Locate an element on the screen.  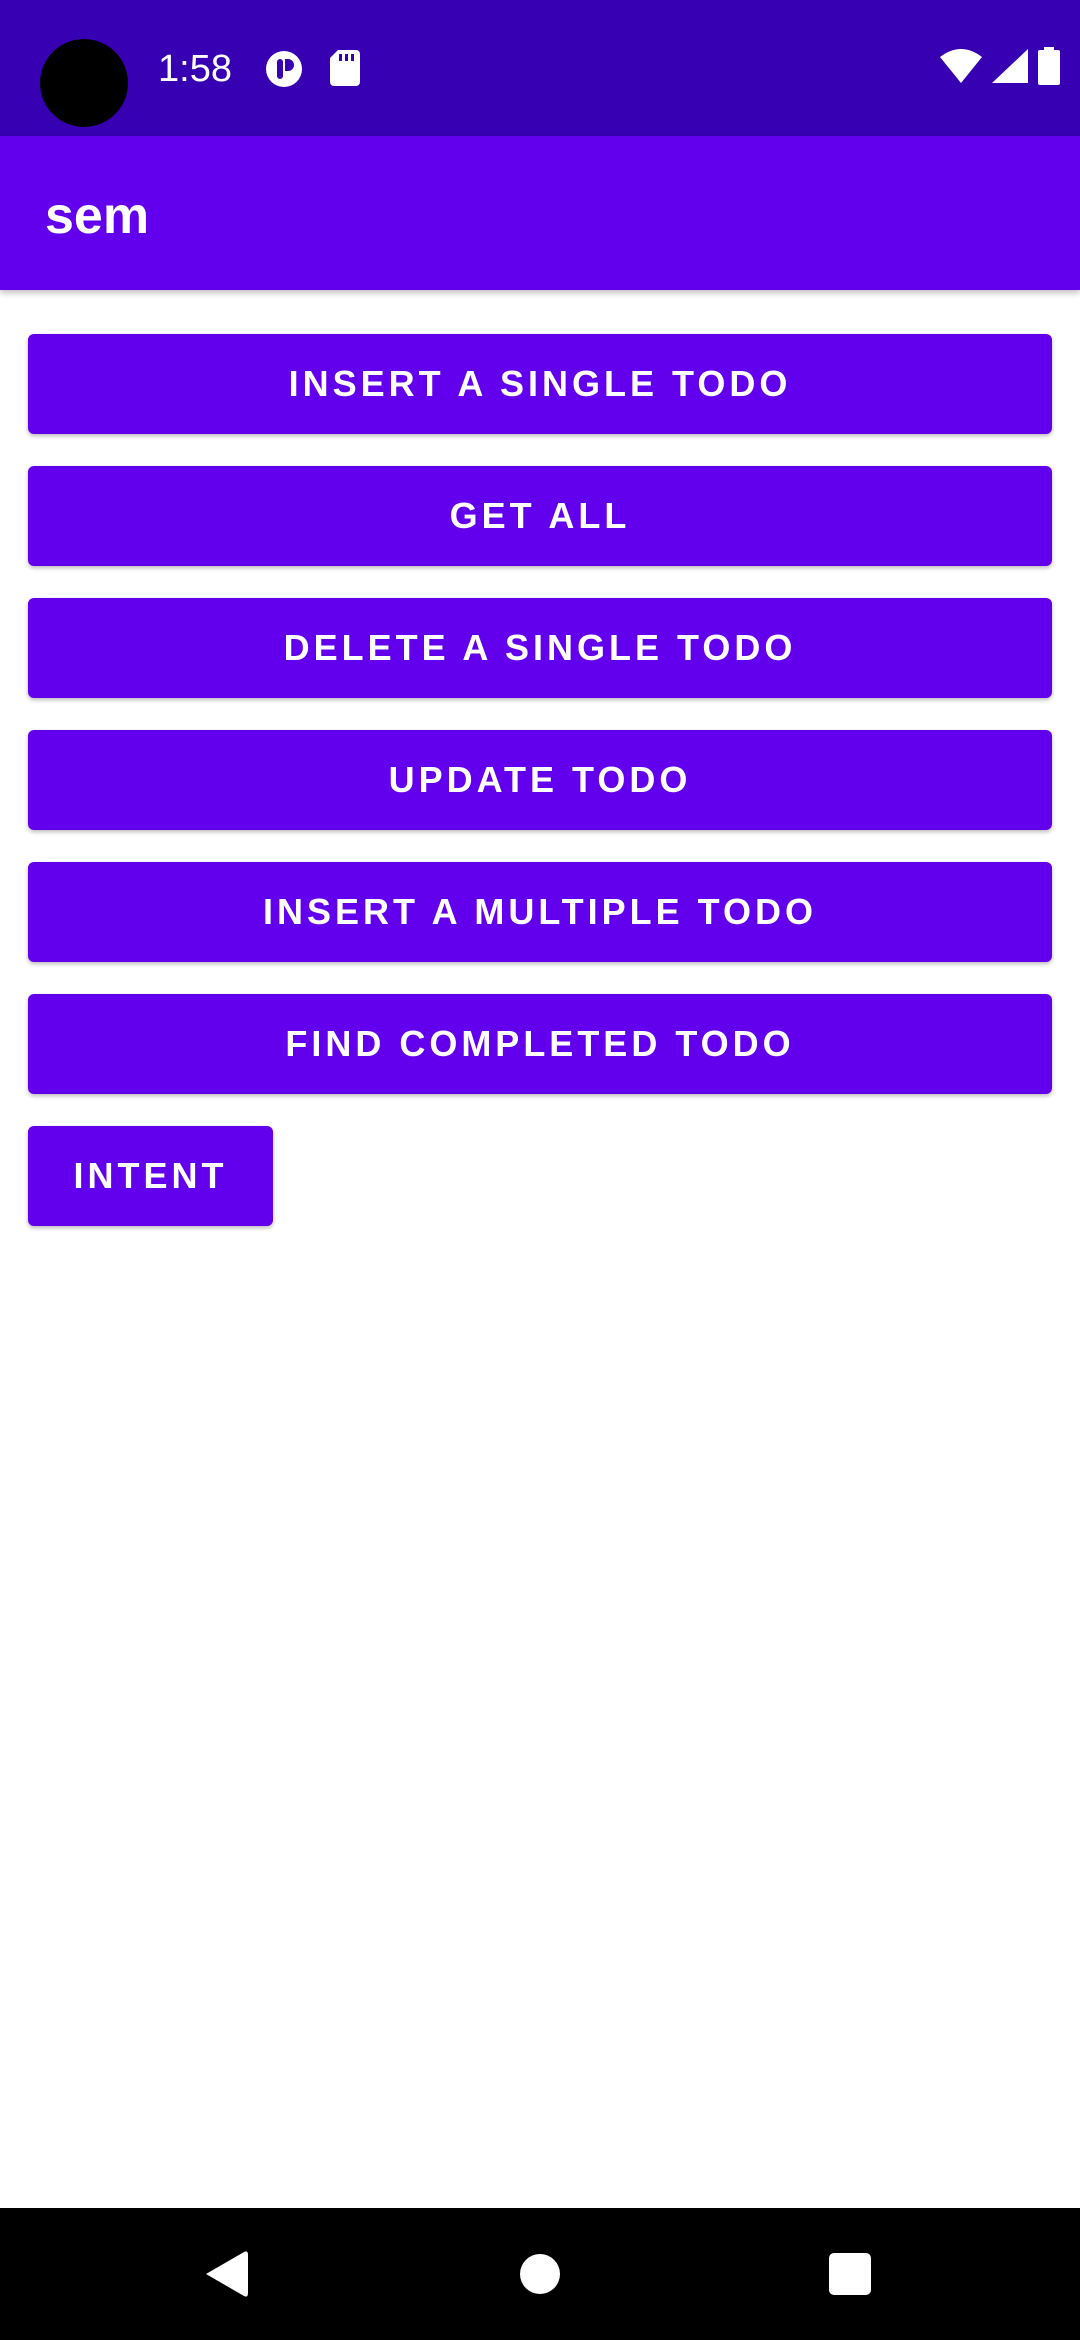
app-bar: sem is located at coordinates (540, 213).